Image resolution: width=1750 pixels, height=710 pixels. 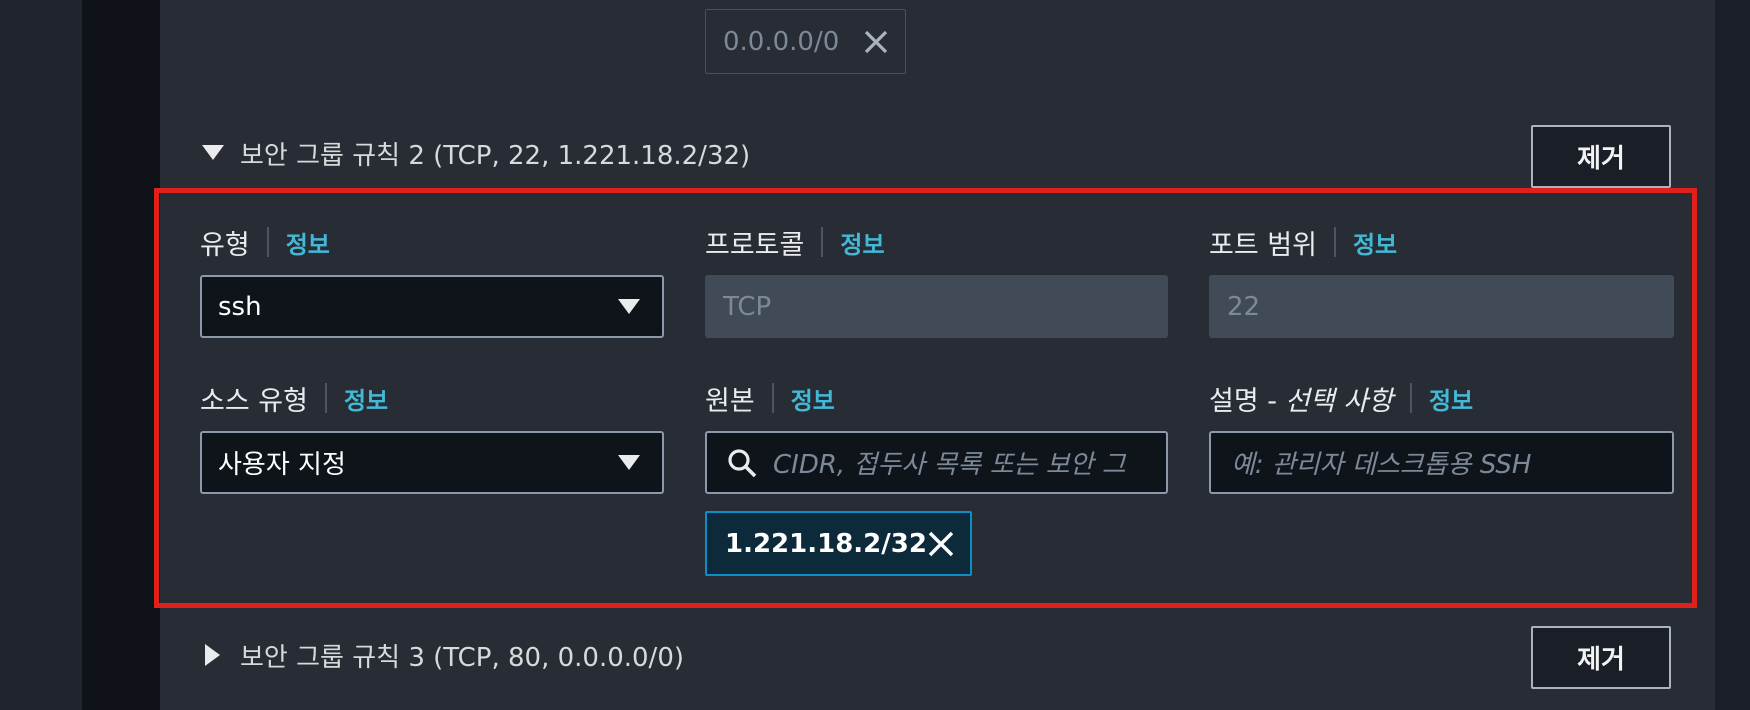 I want to click on source-type-info-link: 정보, so click(x=366, y=398).